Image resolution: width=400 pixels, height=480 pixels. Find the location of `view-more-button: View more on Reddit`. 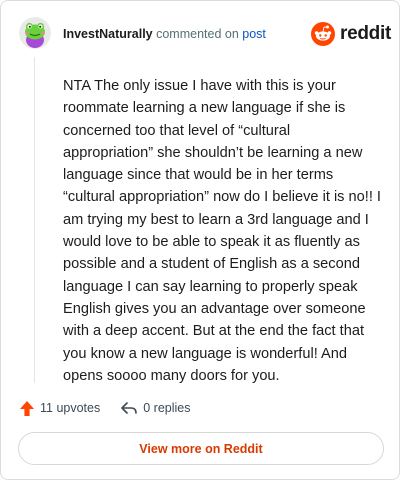

view-more-button: View more on Reddit is located at coordinates (201, 448).